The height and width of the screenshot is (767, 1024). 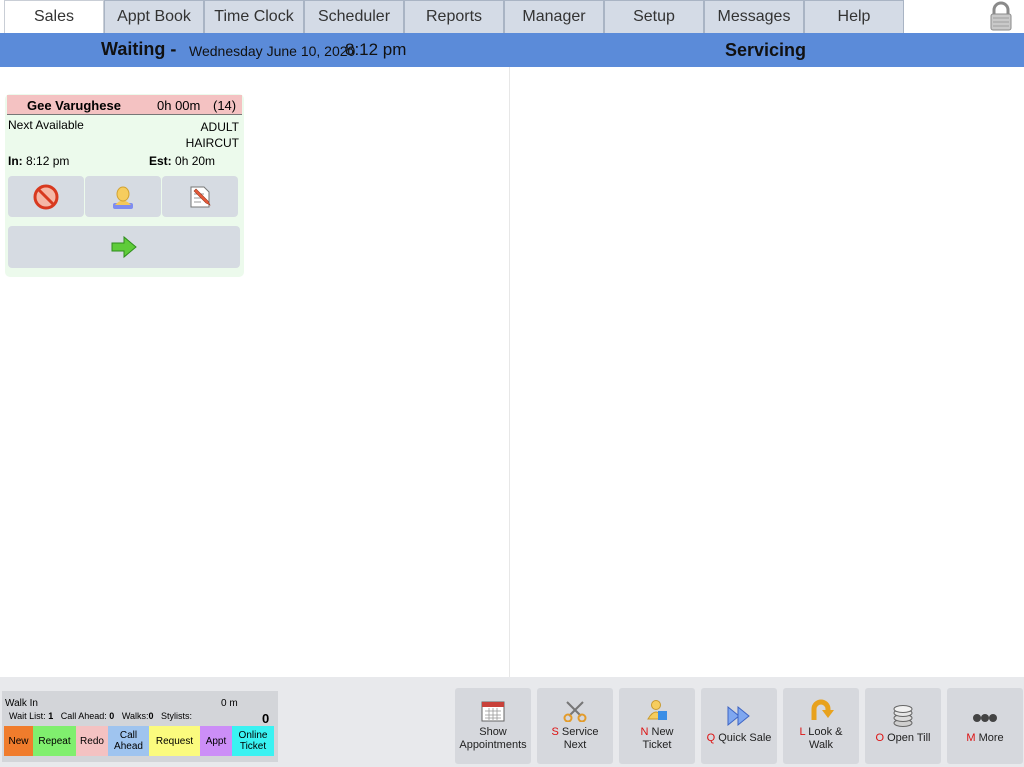 I want to click on edit-ticket-button, so click(x=200, y=196).